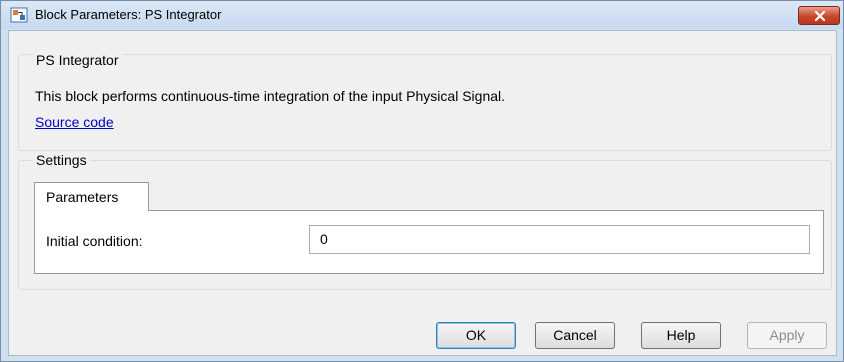  I want to click on title-bar: Block Parameters: PS Integrator, so click(422, 15).